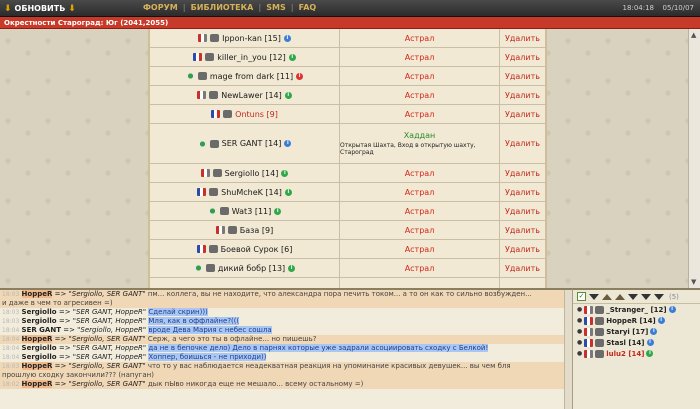  What do you see at coordinates (594, 296) in the screenshot?
I see `sort-down-icon` at bounding box center [594, 296].